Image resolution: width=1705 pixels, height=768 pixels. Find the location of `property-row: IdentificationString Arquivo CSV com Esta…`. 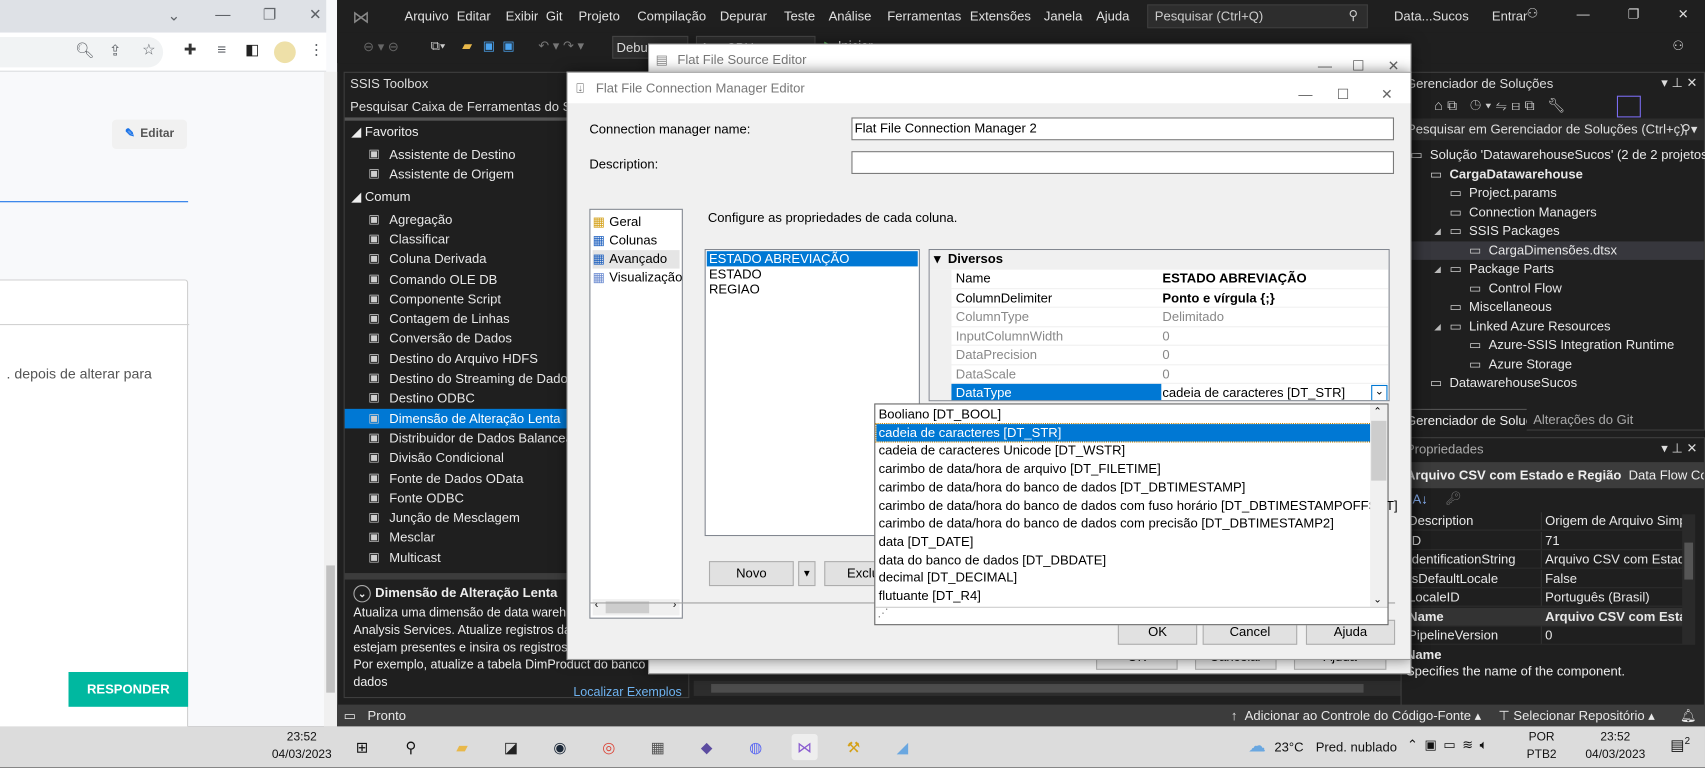

property-row: IdentificationString Arquivo CSV com Esta… is located at coordinates (1547, 559).